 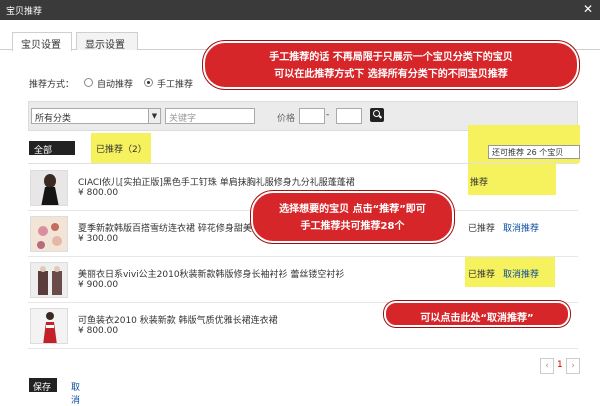 What do you see at coordinates (352, 226) in the screenshot?
I see `callout-line: 手工推荐共可推荐28个` at bounding box center [352, 226].